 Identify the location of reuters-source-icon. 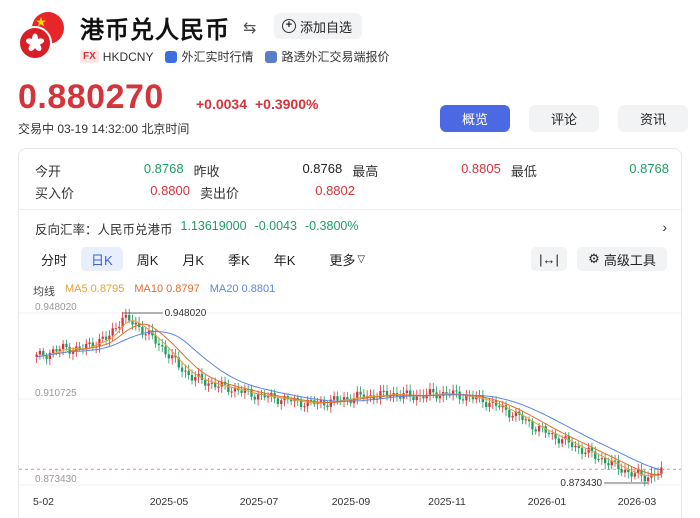
(271, 56).